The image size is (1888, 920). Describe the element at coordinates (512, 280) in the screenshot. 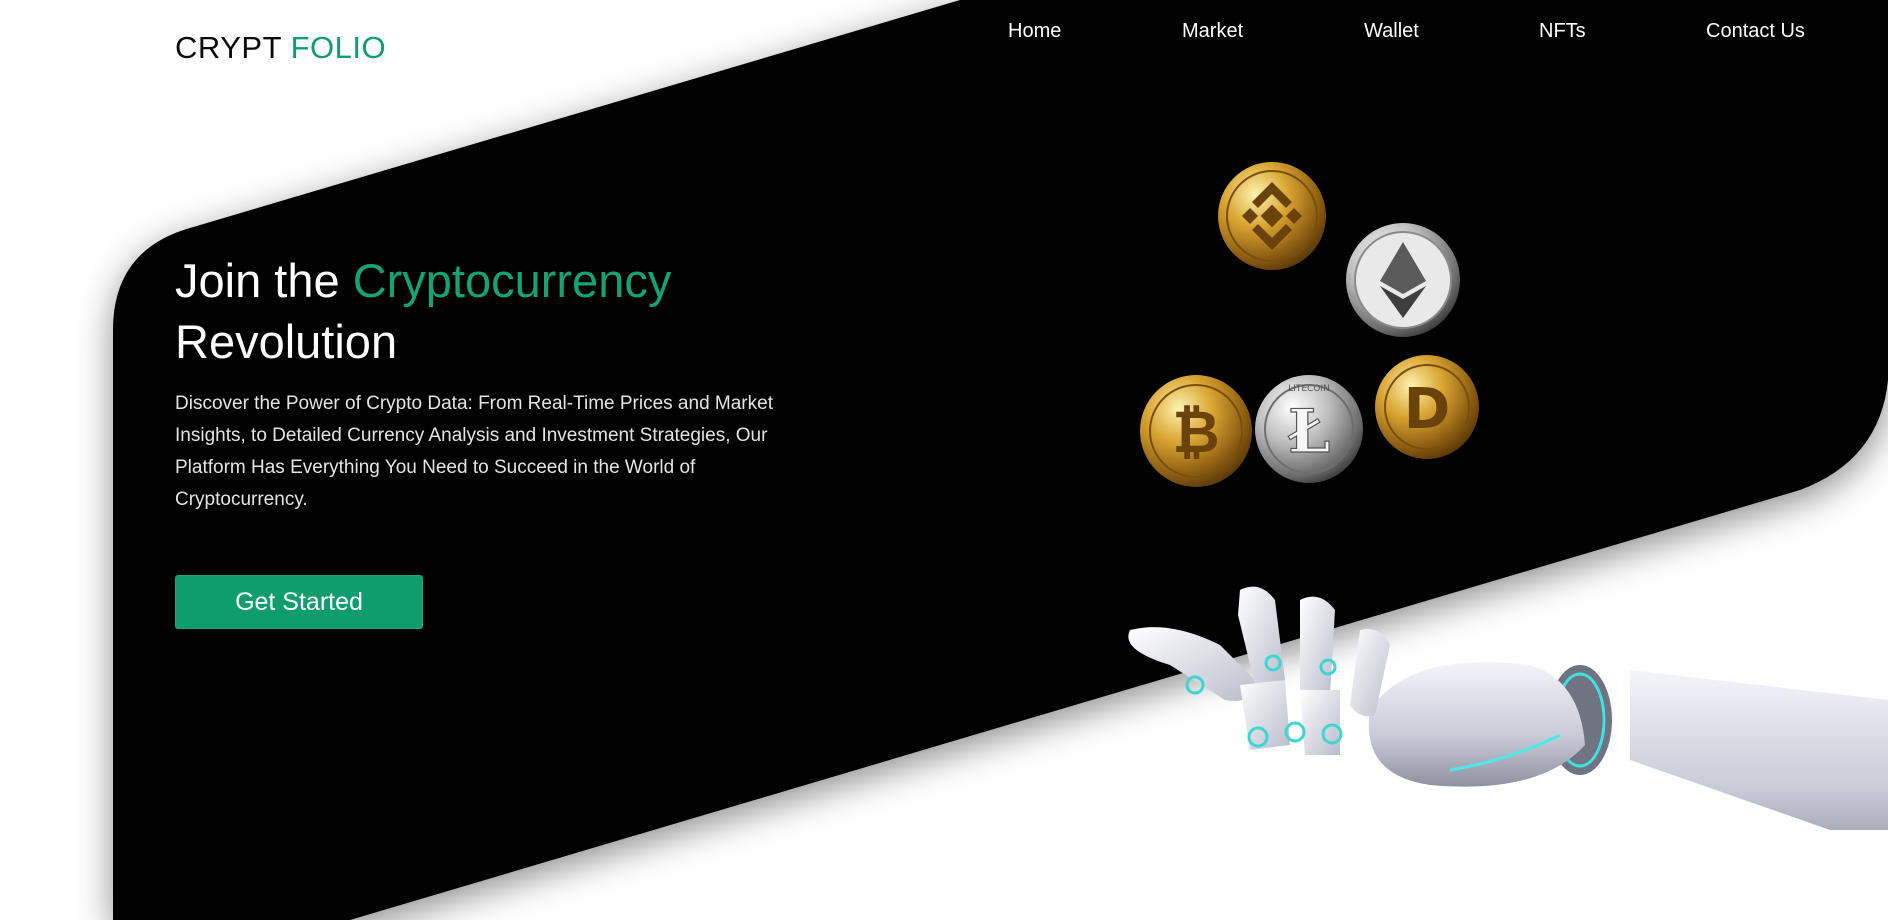

I see `hero-title-accent: Cryptocurrency` at that location.